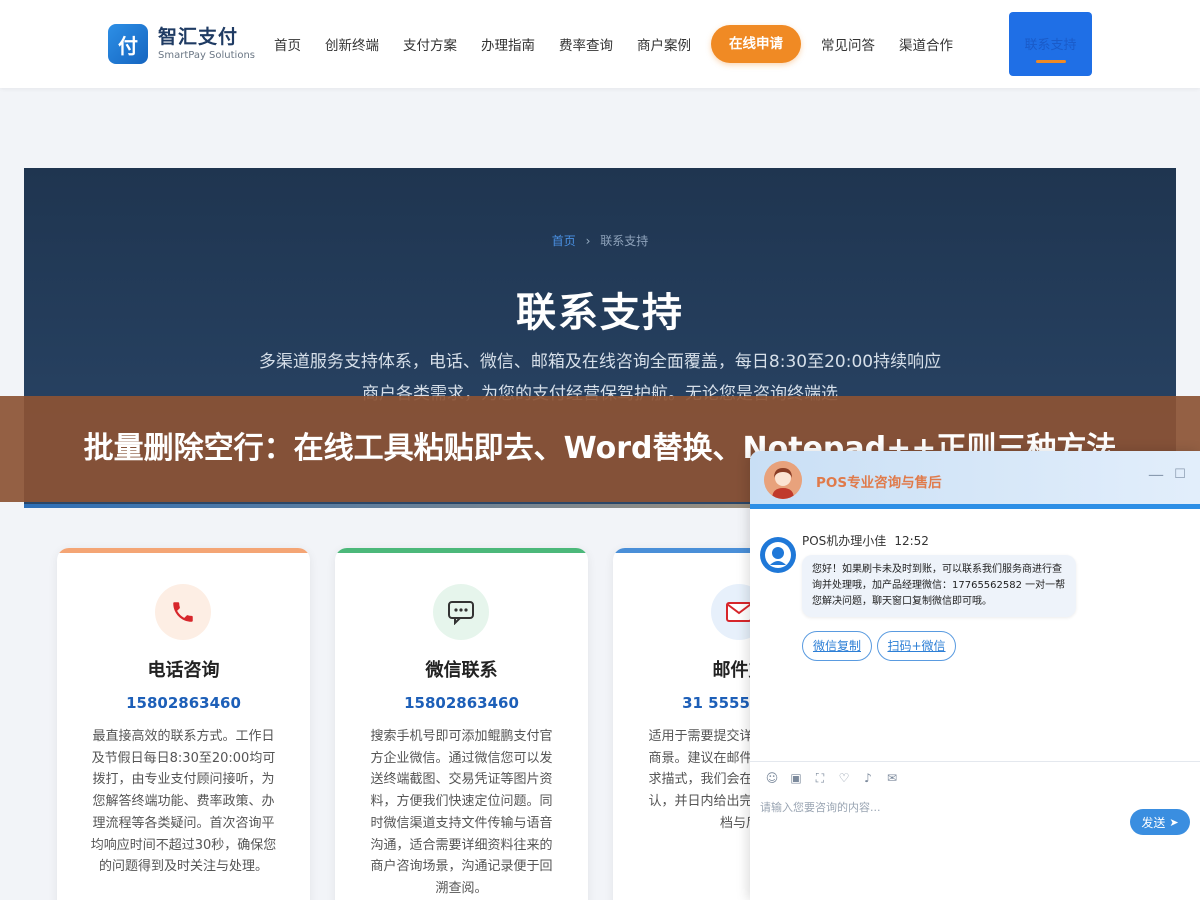 The width and height of the screenshot is (1200, 900). I want to click on card-title: 微信联系, so click(461, 670).